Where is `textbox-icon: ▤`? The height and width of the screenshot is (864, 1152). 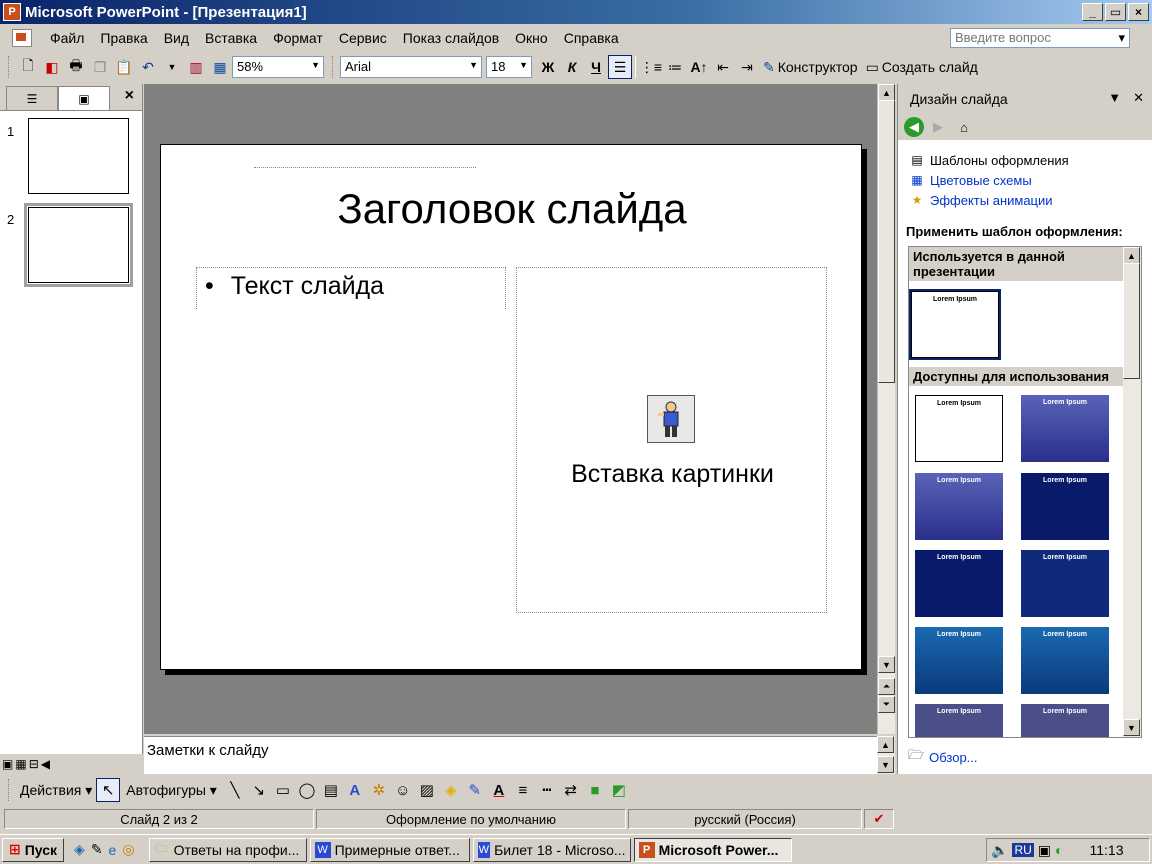
textbox-icon: ▤ is located at coordinates (331, 790).